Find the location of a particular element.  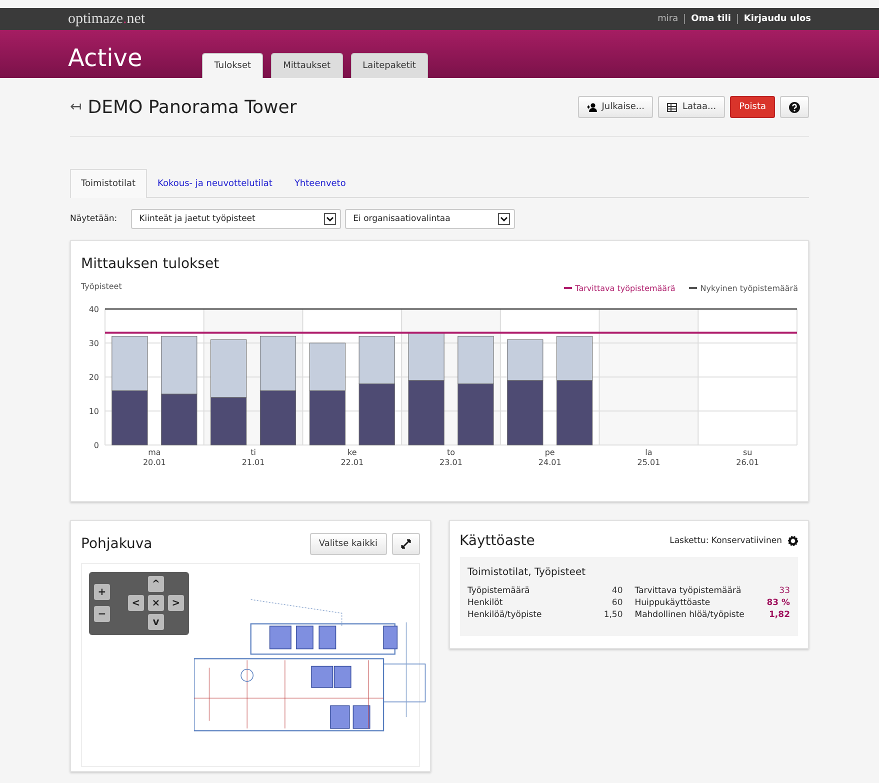

top-link: Oma tili is located at coordinates (707, 19).